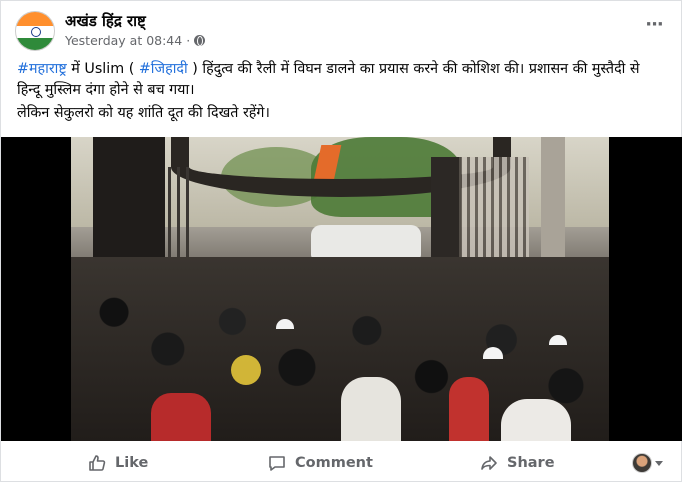 The image size is (682, 482). I want to click on chakra-icon, so click(36, 32).